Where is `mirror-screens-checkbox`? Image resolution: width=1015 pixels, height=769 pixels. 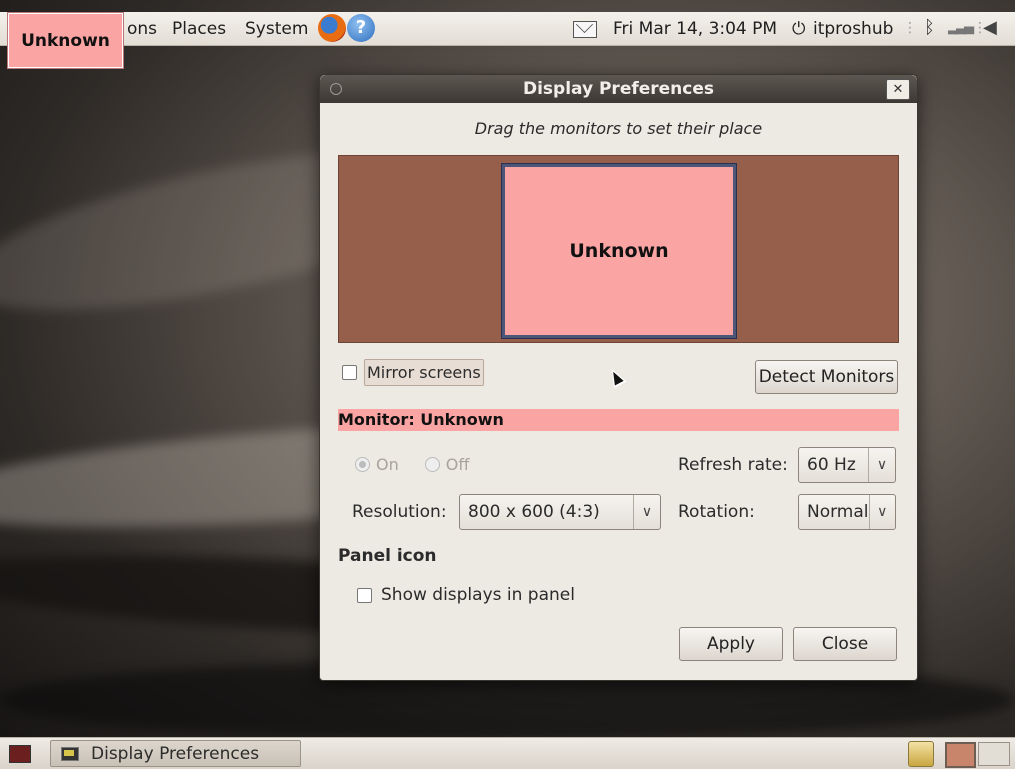 mirror-screens-checkbox is located at coordinates (349, 372).